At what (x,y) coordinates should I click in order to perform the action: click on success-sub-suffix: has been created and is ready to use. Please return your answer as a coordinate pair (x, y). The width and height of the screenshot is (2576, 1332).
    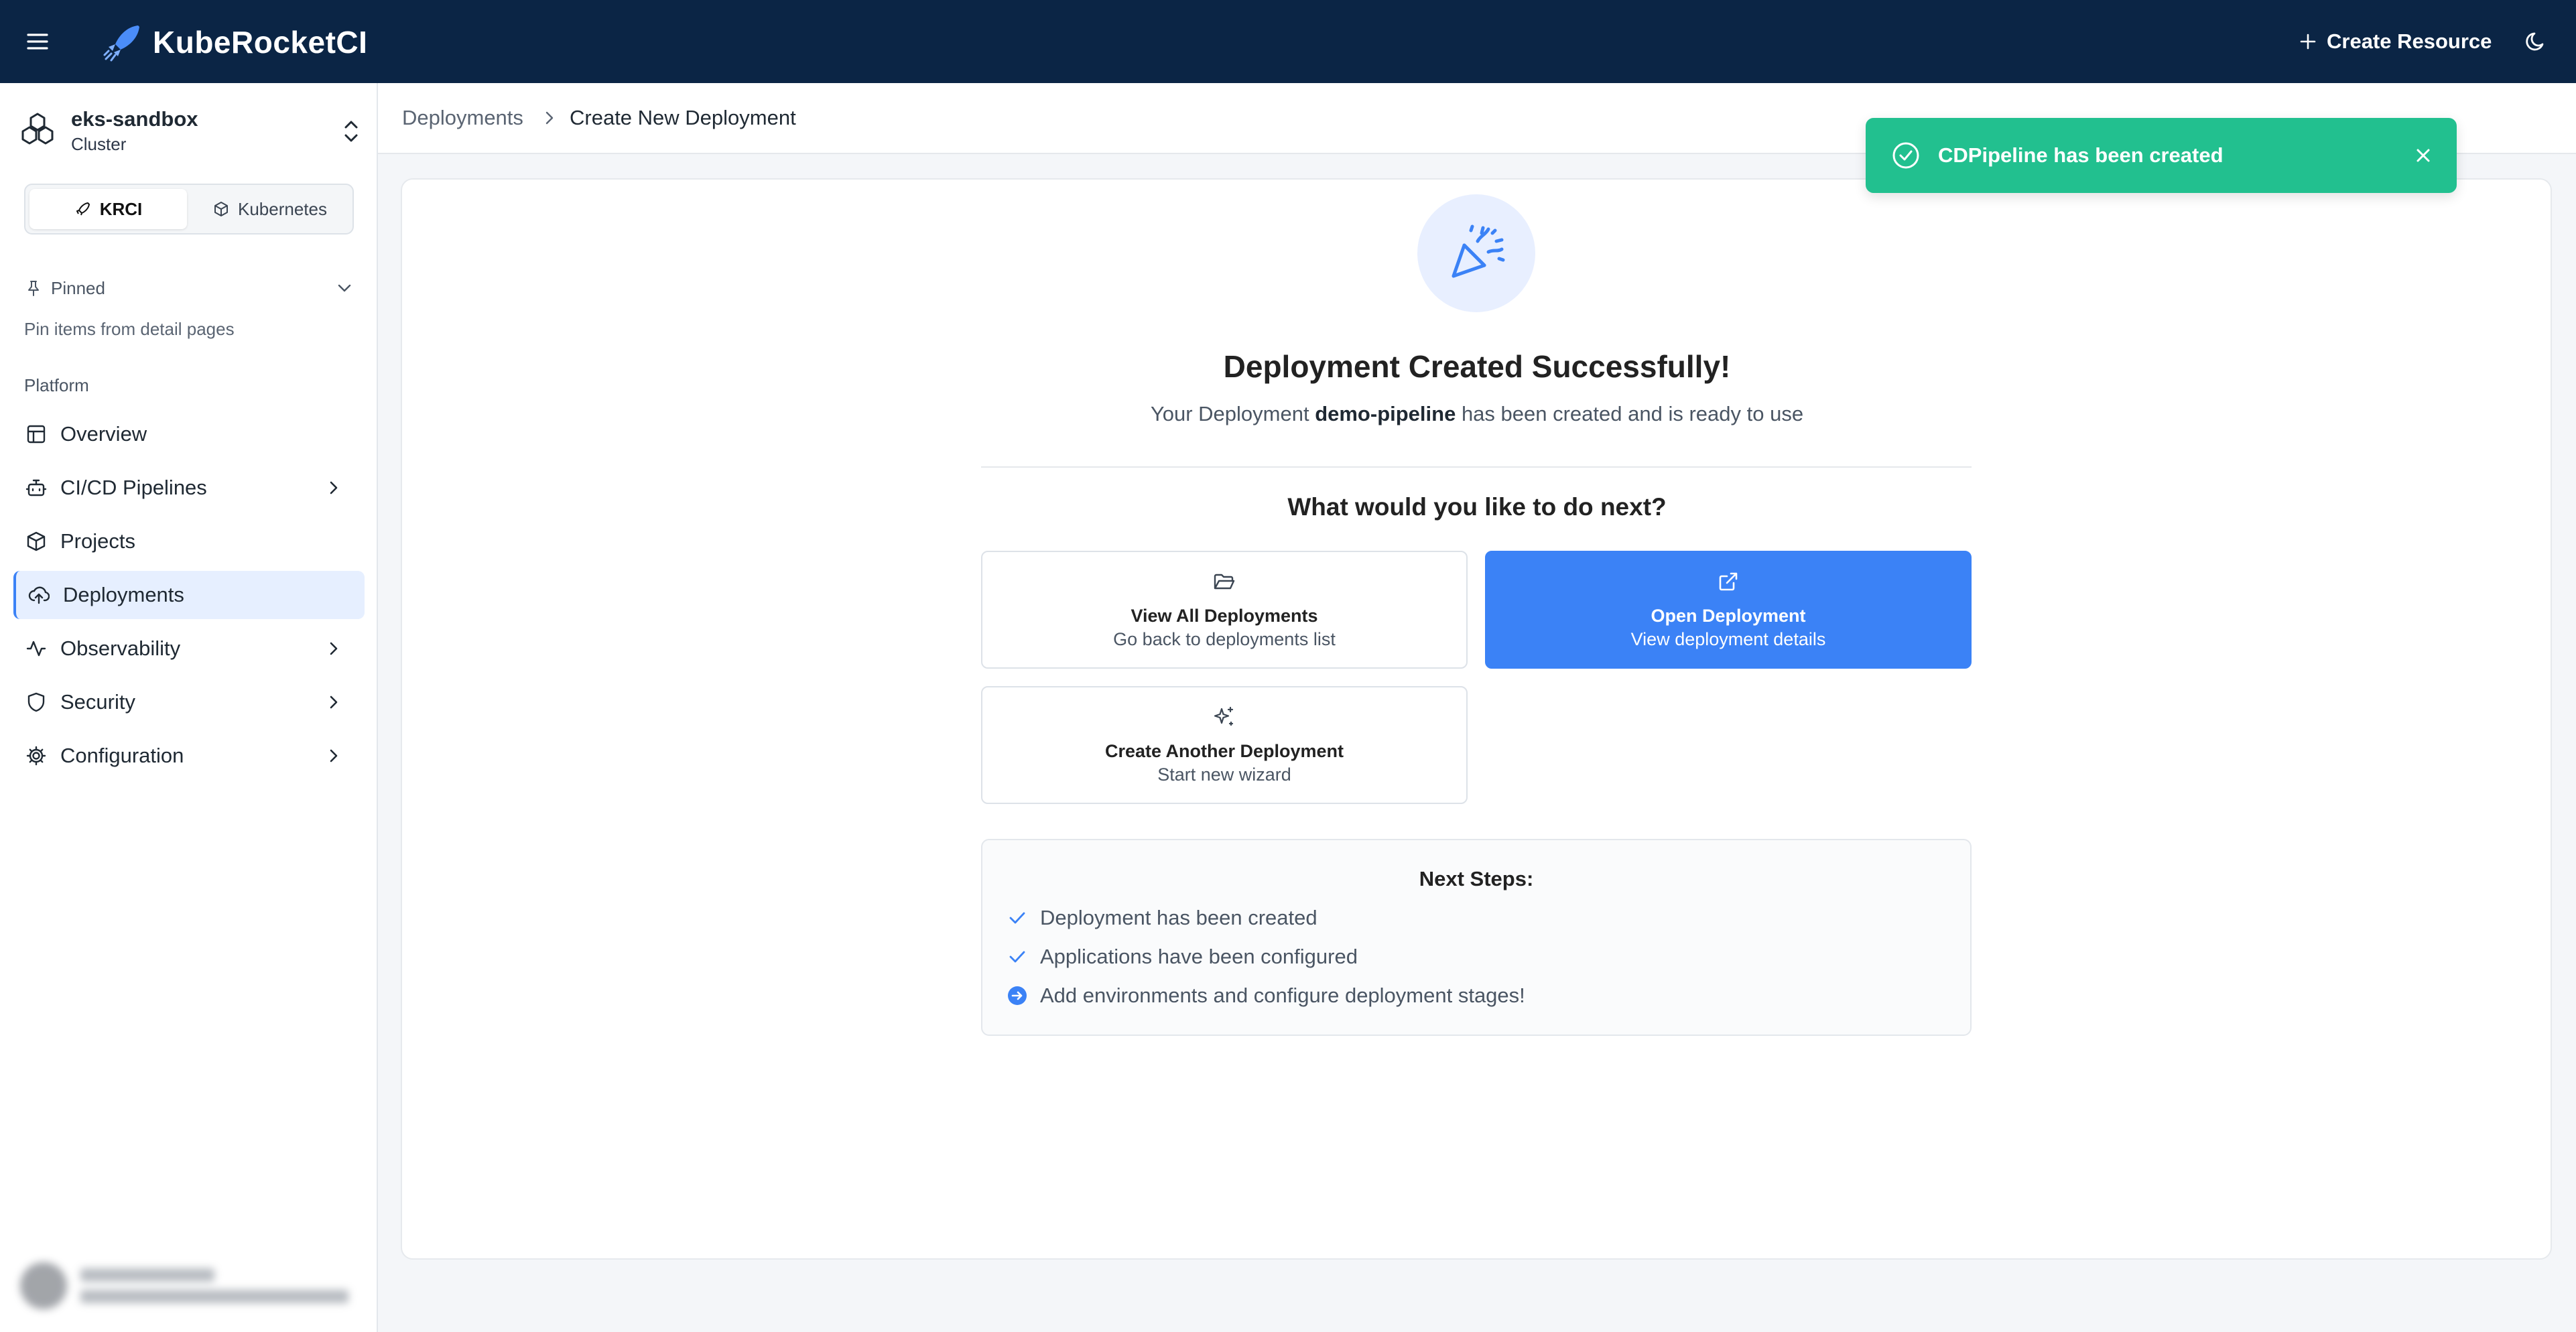
    Looking at the image, I should click on (1630, 413).